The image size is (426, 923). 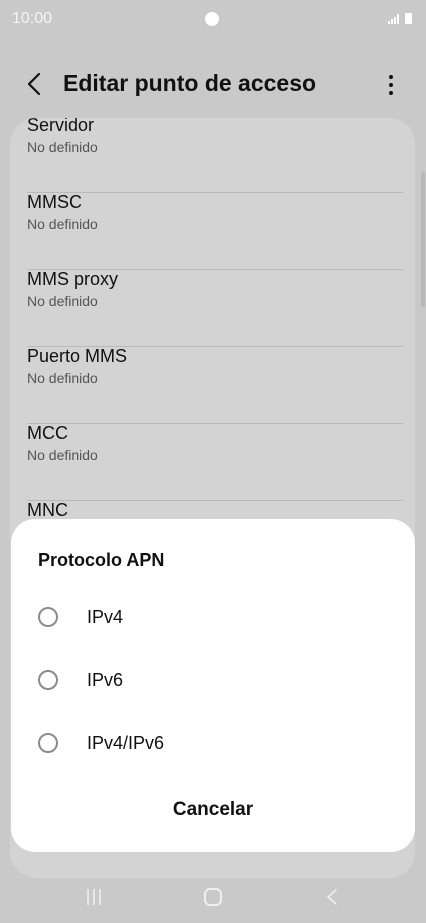 What do you see at coordinates (393, 19) in the screenshot?
I see `signal-icon` at bounding box center [393, 19].